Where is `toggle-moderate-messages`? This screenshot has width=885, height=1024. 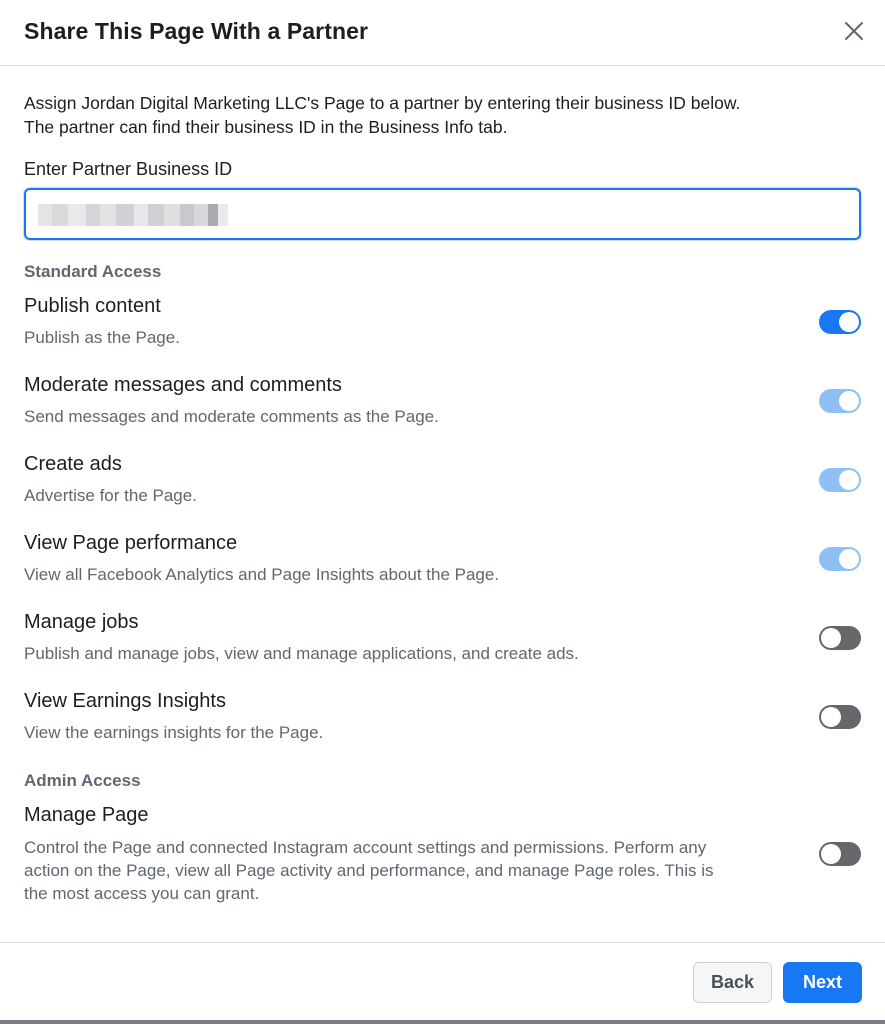 toggle-moderate-messages is located at coordinates (840, 401).